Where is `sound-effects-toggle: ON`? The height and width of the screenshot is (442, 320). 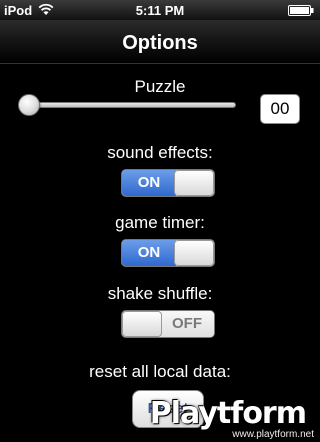
sound-effects-toggle: ON is located at coordinates (168, 183).